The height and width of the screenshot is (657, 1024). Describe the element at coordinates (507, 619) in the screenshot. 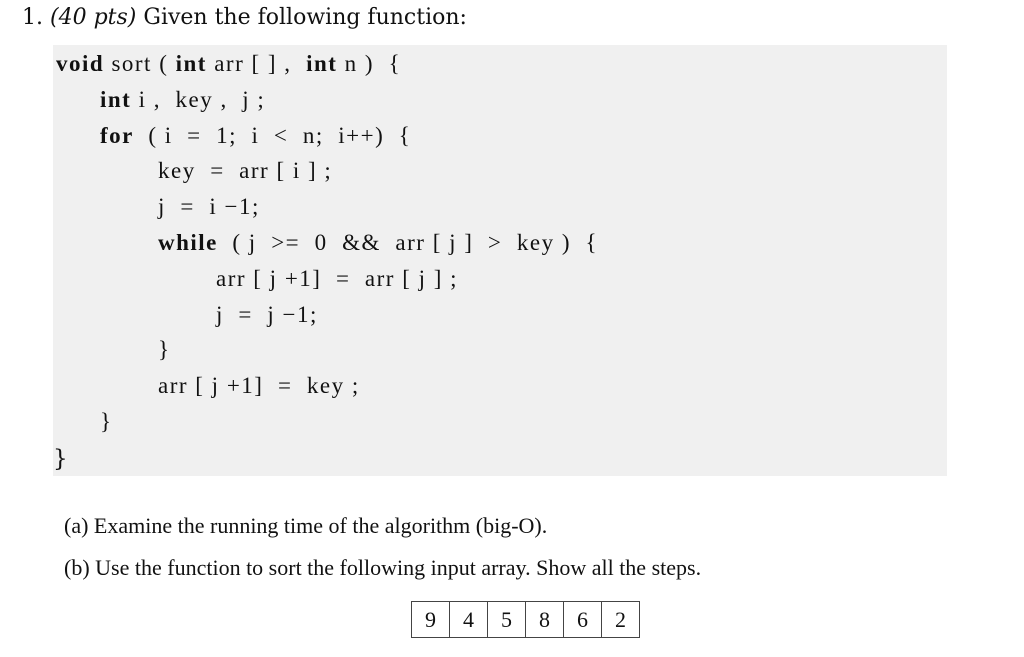

I see `array-cell: 5` at that location.